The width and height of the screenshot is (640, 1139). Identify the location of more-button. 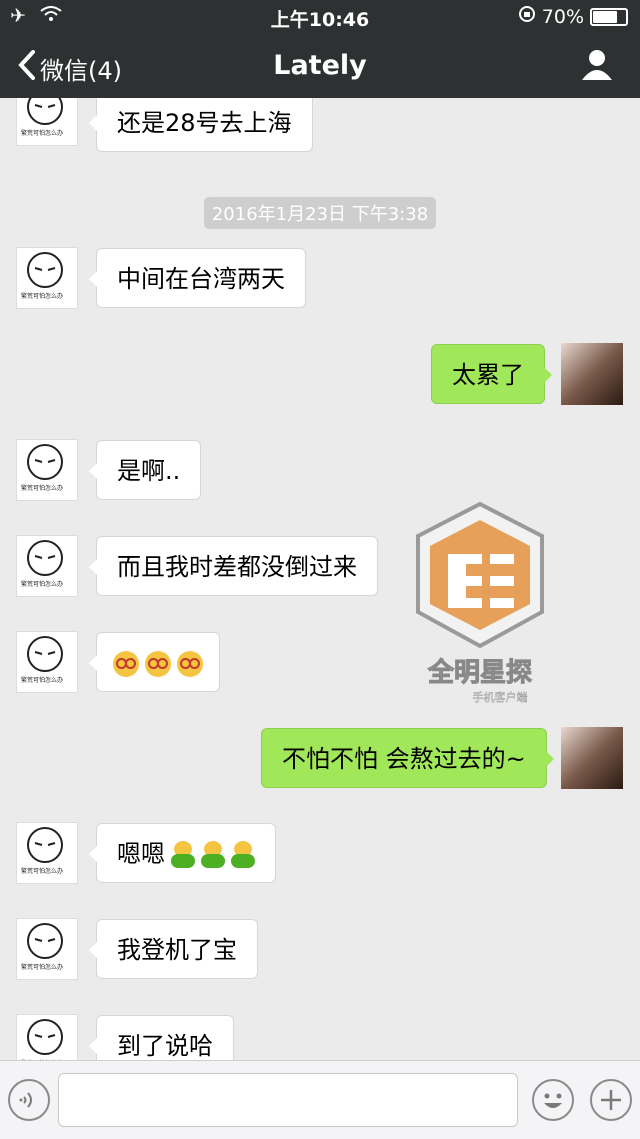
(611, 1100).